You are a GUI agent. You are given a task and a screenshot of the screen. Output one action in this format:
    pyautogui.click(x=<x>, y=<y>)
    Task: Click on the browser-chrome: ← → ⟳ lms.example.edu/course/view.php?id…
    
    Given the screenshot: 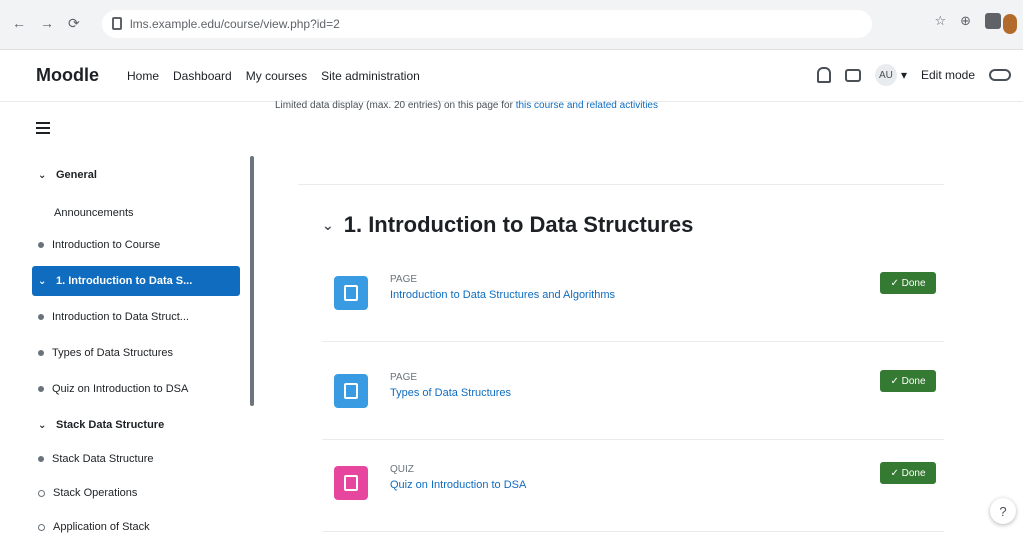 What is the action you would take?
    pyautogui.click(x=511, y=25)
    